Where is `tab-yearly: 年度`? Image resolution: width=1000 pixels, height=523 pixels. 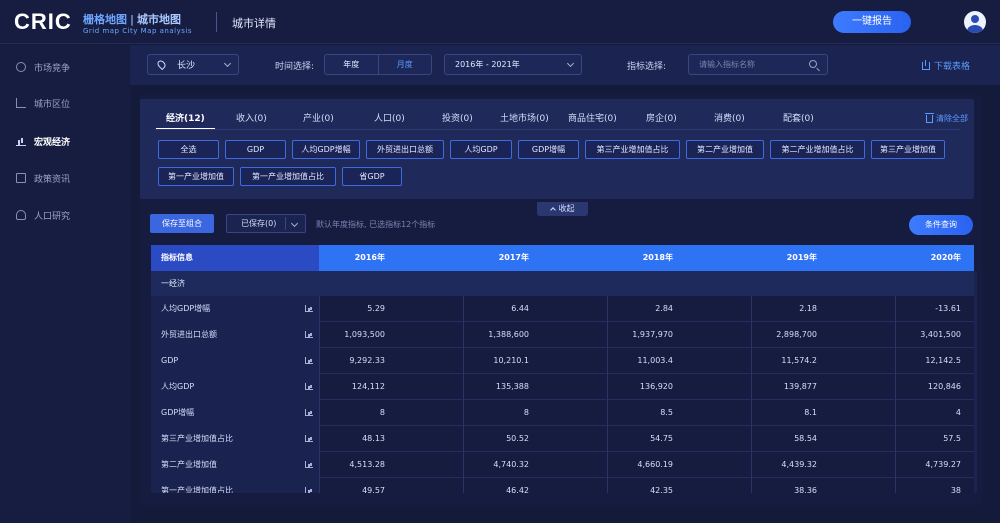 tab-yearly: 年度 is located at coordinates (351, 64).